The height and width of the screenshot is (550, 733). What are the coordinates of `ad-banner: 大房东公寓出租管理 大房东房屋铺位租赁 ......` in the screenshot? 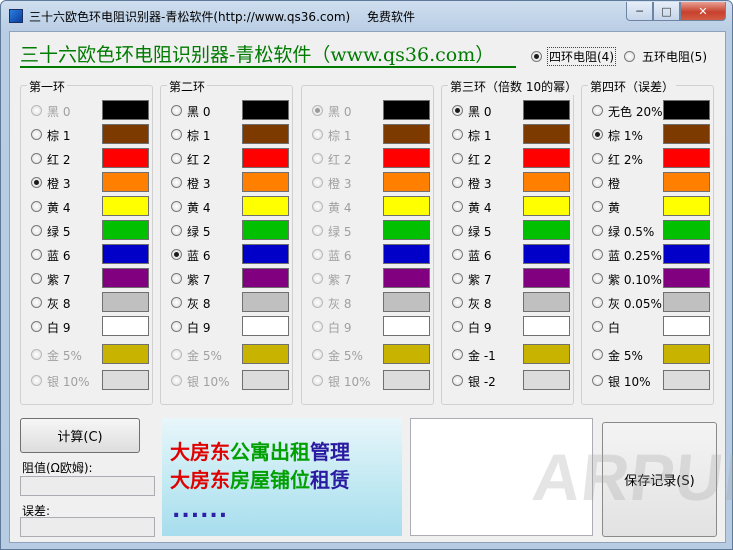 It's located at (282, 477).